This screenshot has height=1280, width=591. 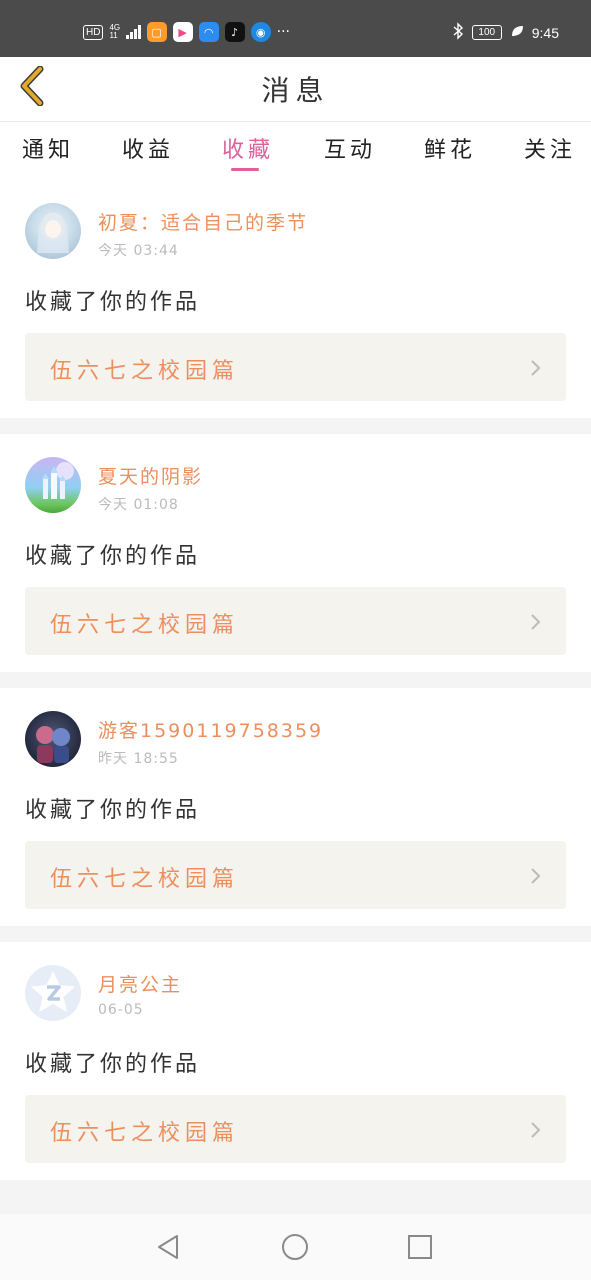 I want to click on more-notifications-indicator: ···, so click(x=283, y=32).